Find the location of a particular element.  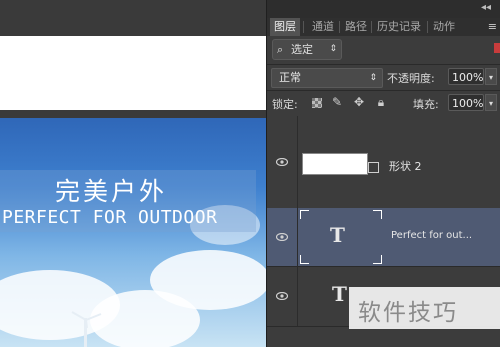

watermark: 软件技巧 is located at coordinates (424, 308).